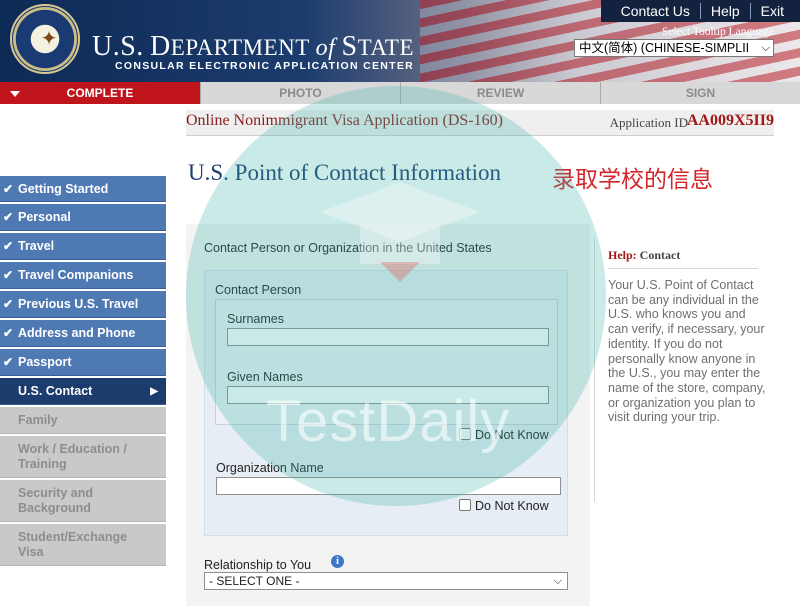 This screenshot has height=606, width=800. I want to click on help-heading: Help: Contact, so click(644, 255).